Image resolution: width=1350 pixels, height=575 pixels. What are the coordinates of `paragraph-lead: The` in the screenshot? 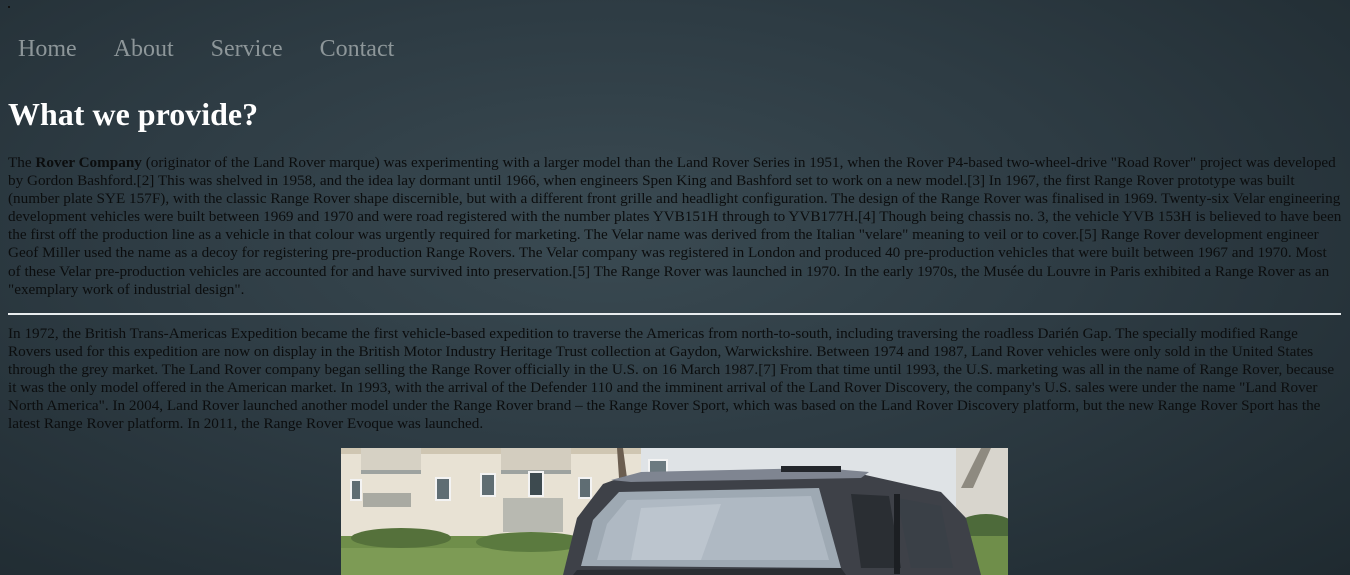 It's located at (22, 162).